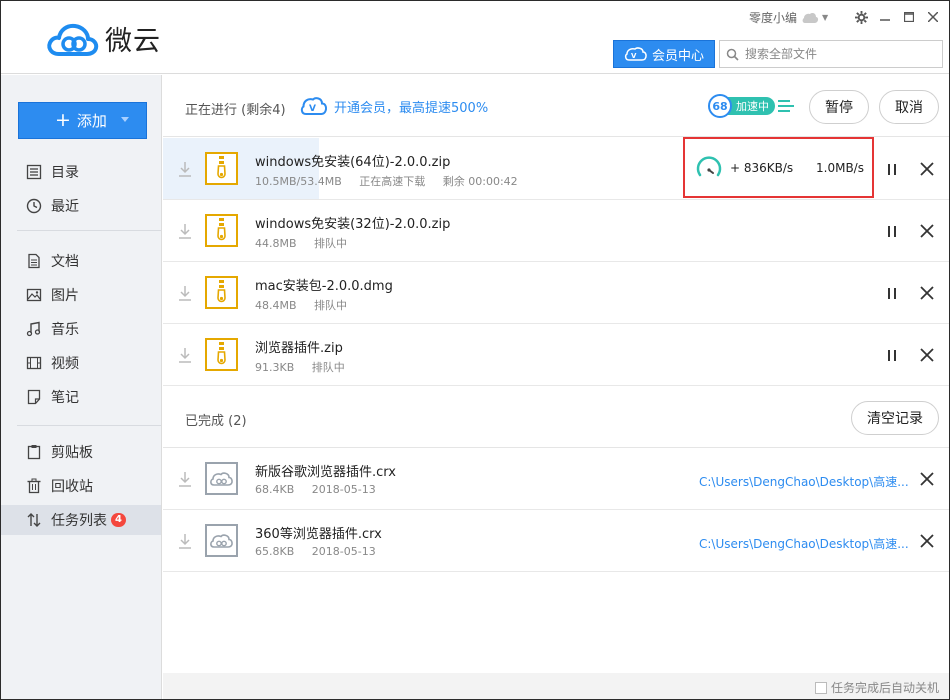 This screenshot has width=950, height=700. I want to click on sidebar-item-clipboard: 剪贴板, so click(81, 452).